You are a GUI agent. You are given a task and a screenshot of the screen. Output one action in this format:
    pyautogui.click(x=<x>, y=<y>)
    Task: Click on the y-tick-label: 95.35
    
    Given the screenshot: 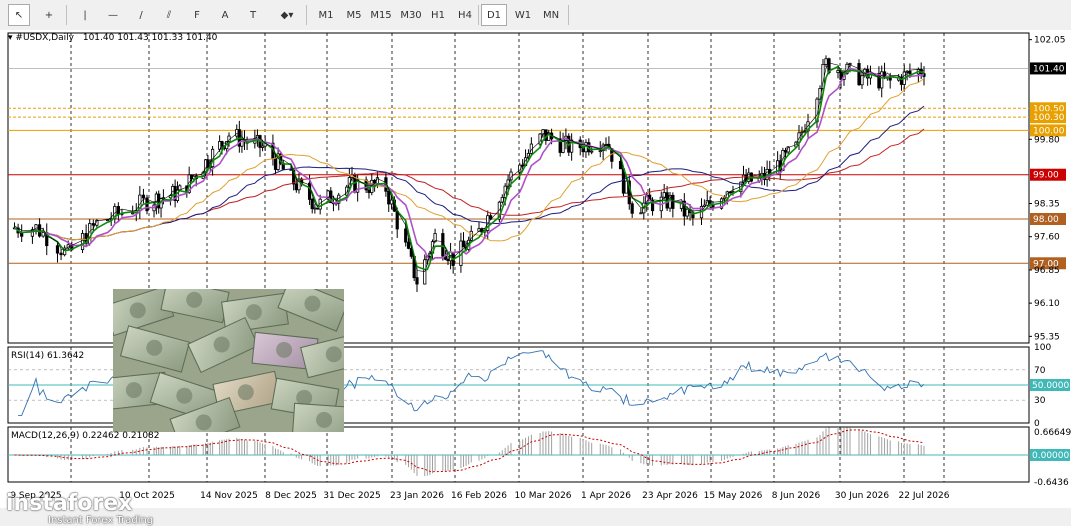 What is the action you would take?
    pyautogui.click(x=1047, y=337)
    